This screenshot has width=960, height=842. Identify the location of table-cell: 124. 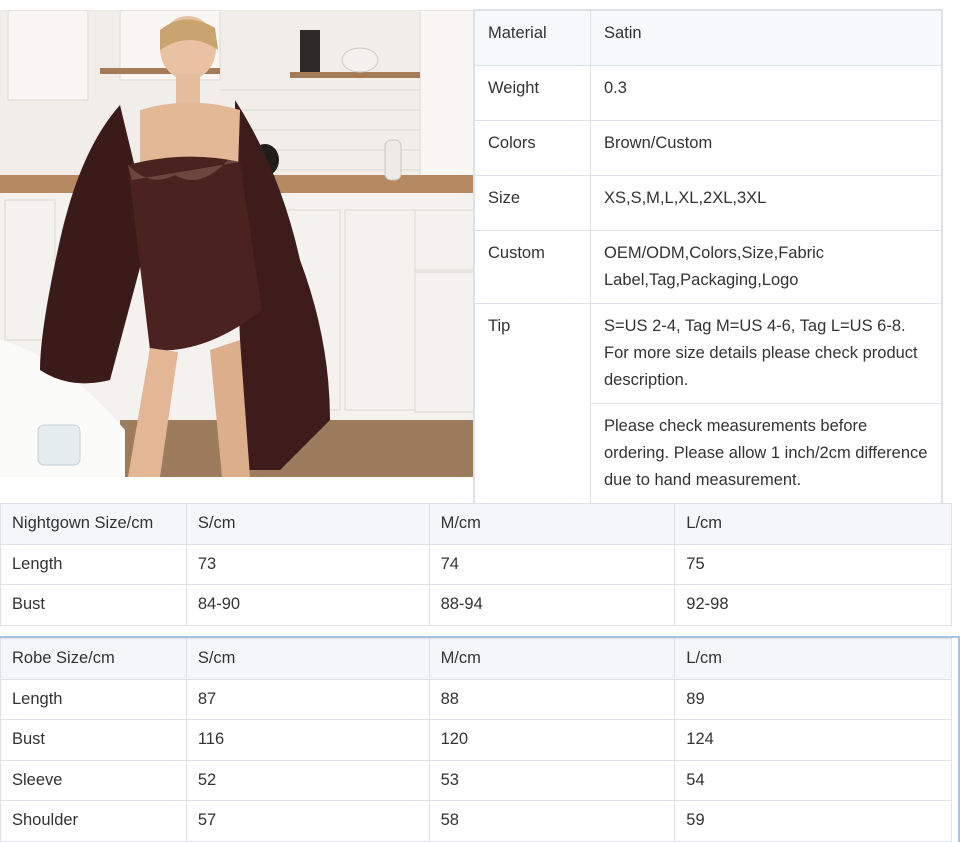
(813, 740).